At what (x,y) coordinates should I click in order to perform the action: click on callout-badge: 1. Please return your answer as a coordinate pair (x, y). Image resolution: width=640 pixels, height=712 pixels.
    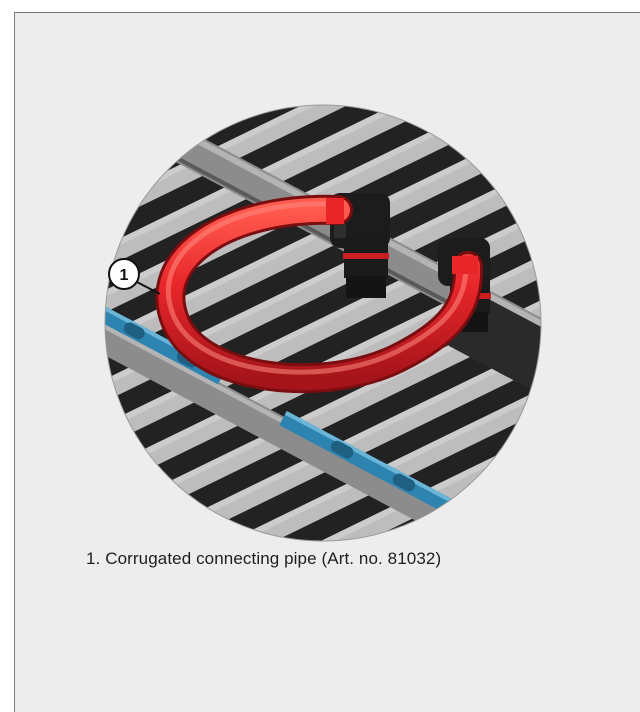
    Looking at the image, I should click on (124, 274).